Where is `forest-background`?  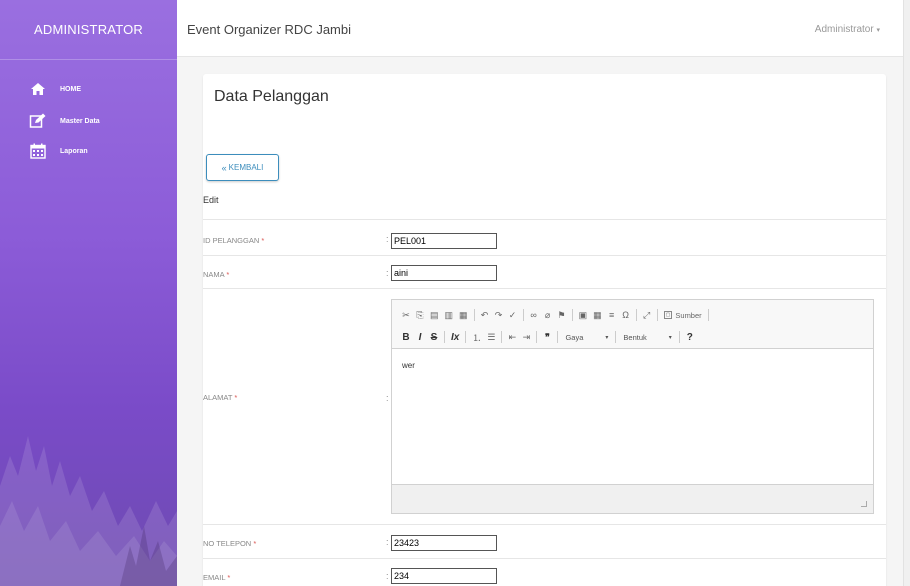 forest-background is located at coordinates (88, 511).